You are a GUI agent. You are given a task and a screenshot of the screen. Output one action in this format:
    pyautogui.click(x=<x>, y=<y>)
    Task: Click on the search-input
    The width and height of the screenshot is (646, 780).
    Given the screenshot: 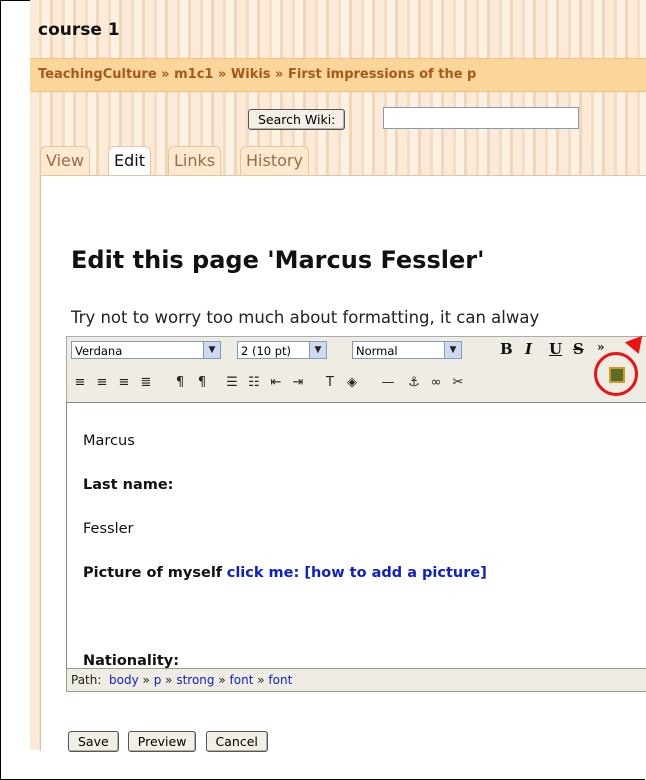 What is the action you would take?
    pyautogui.click(x=481, y=118)
    